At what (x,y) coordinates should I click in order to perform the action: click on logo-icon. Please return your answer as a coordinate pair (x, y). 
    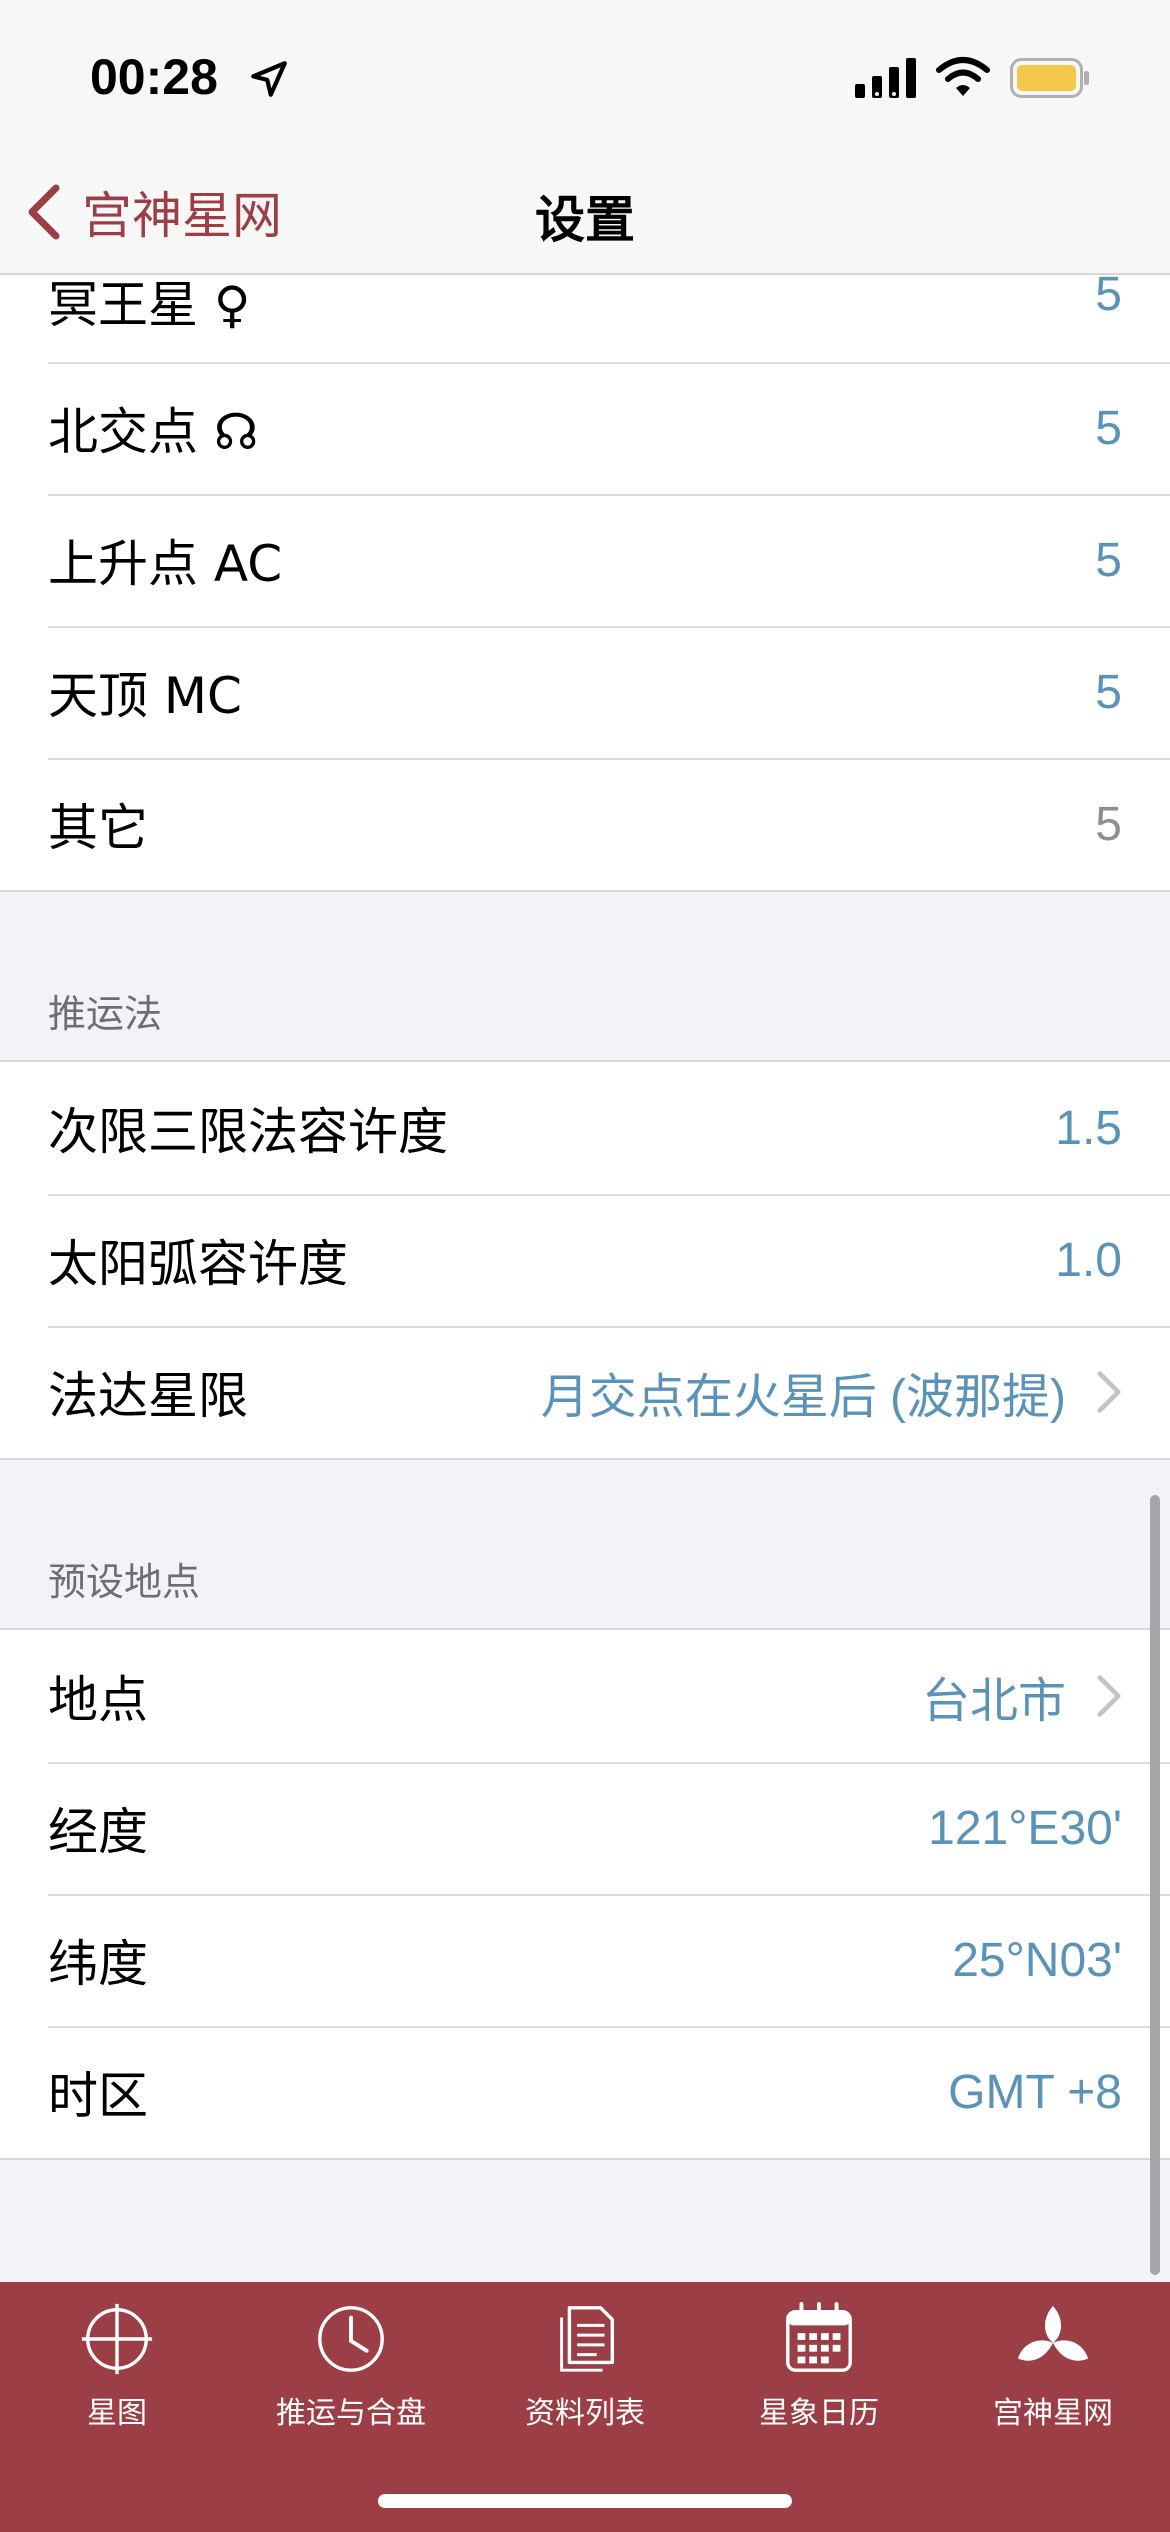
    Looking at the image, I should click on (1053, 2333).